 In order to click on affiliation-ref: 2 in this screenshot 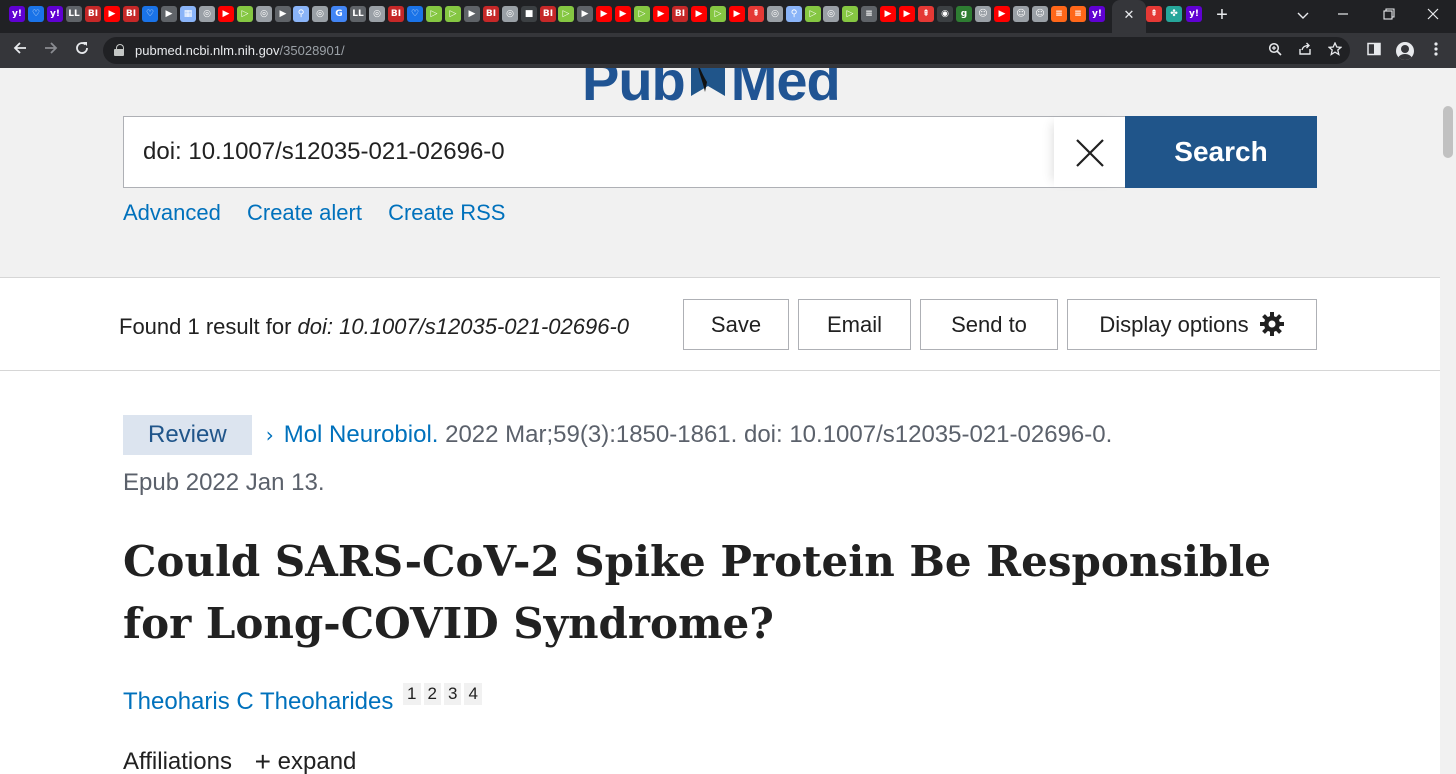, I will do `click(432, 694)`.